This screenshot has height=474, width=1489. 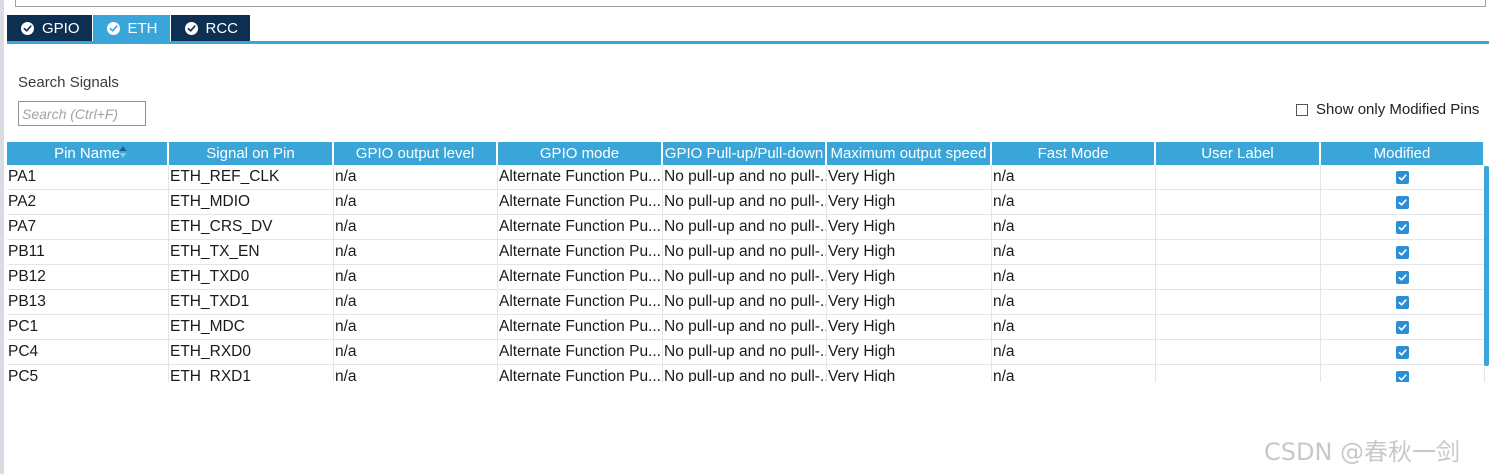 What do you see at coordinates (88, 202) in the screenshot?
I see `table-cell: PA2` at bounding box center [88, 202].